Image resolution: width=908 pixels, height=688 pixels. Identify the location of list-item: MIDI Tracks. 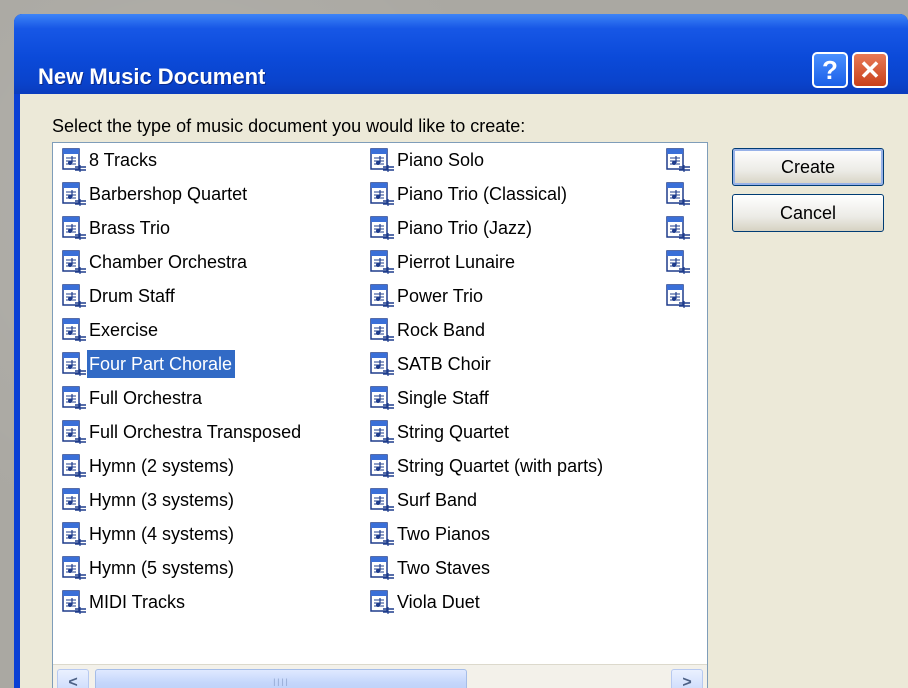
(124, 602).